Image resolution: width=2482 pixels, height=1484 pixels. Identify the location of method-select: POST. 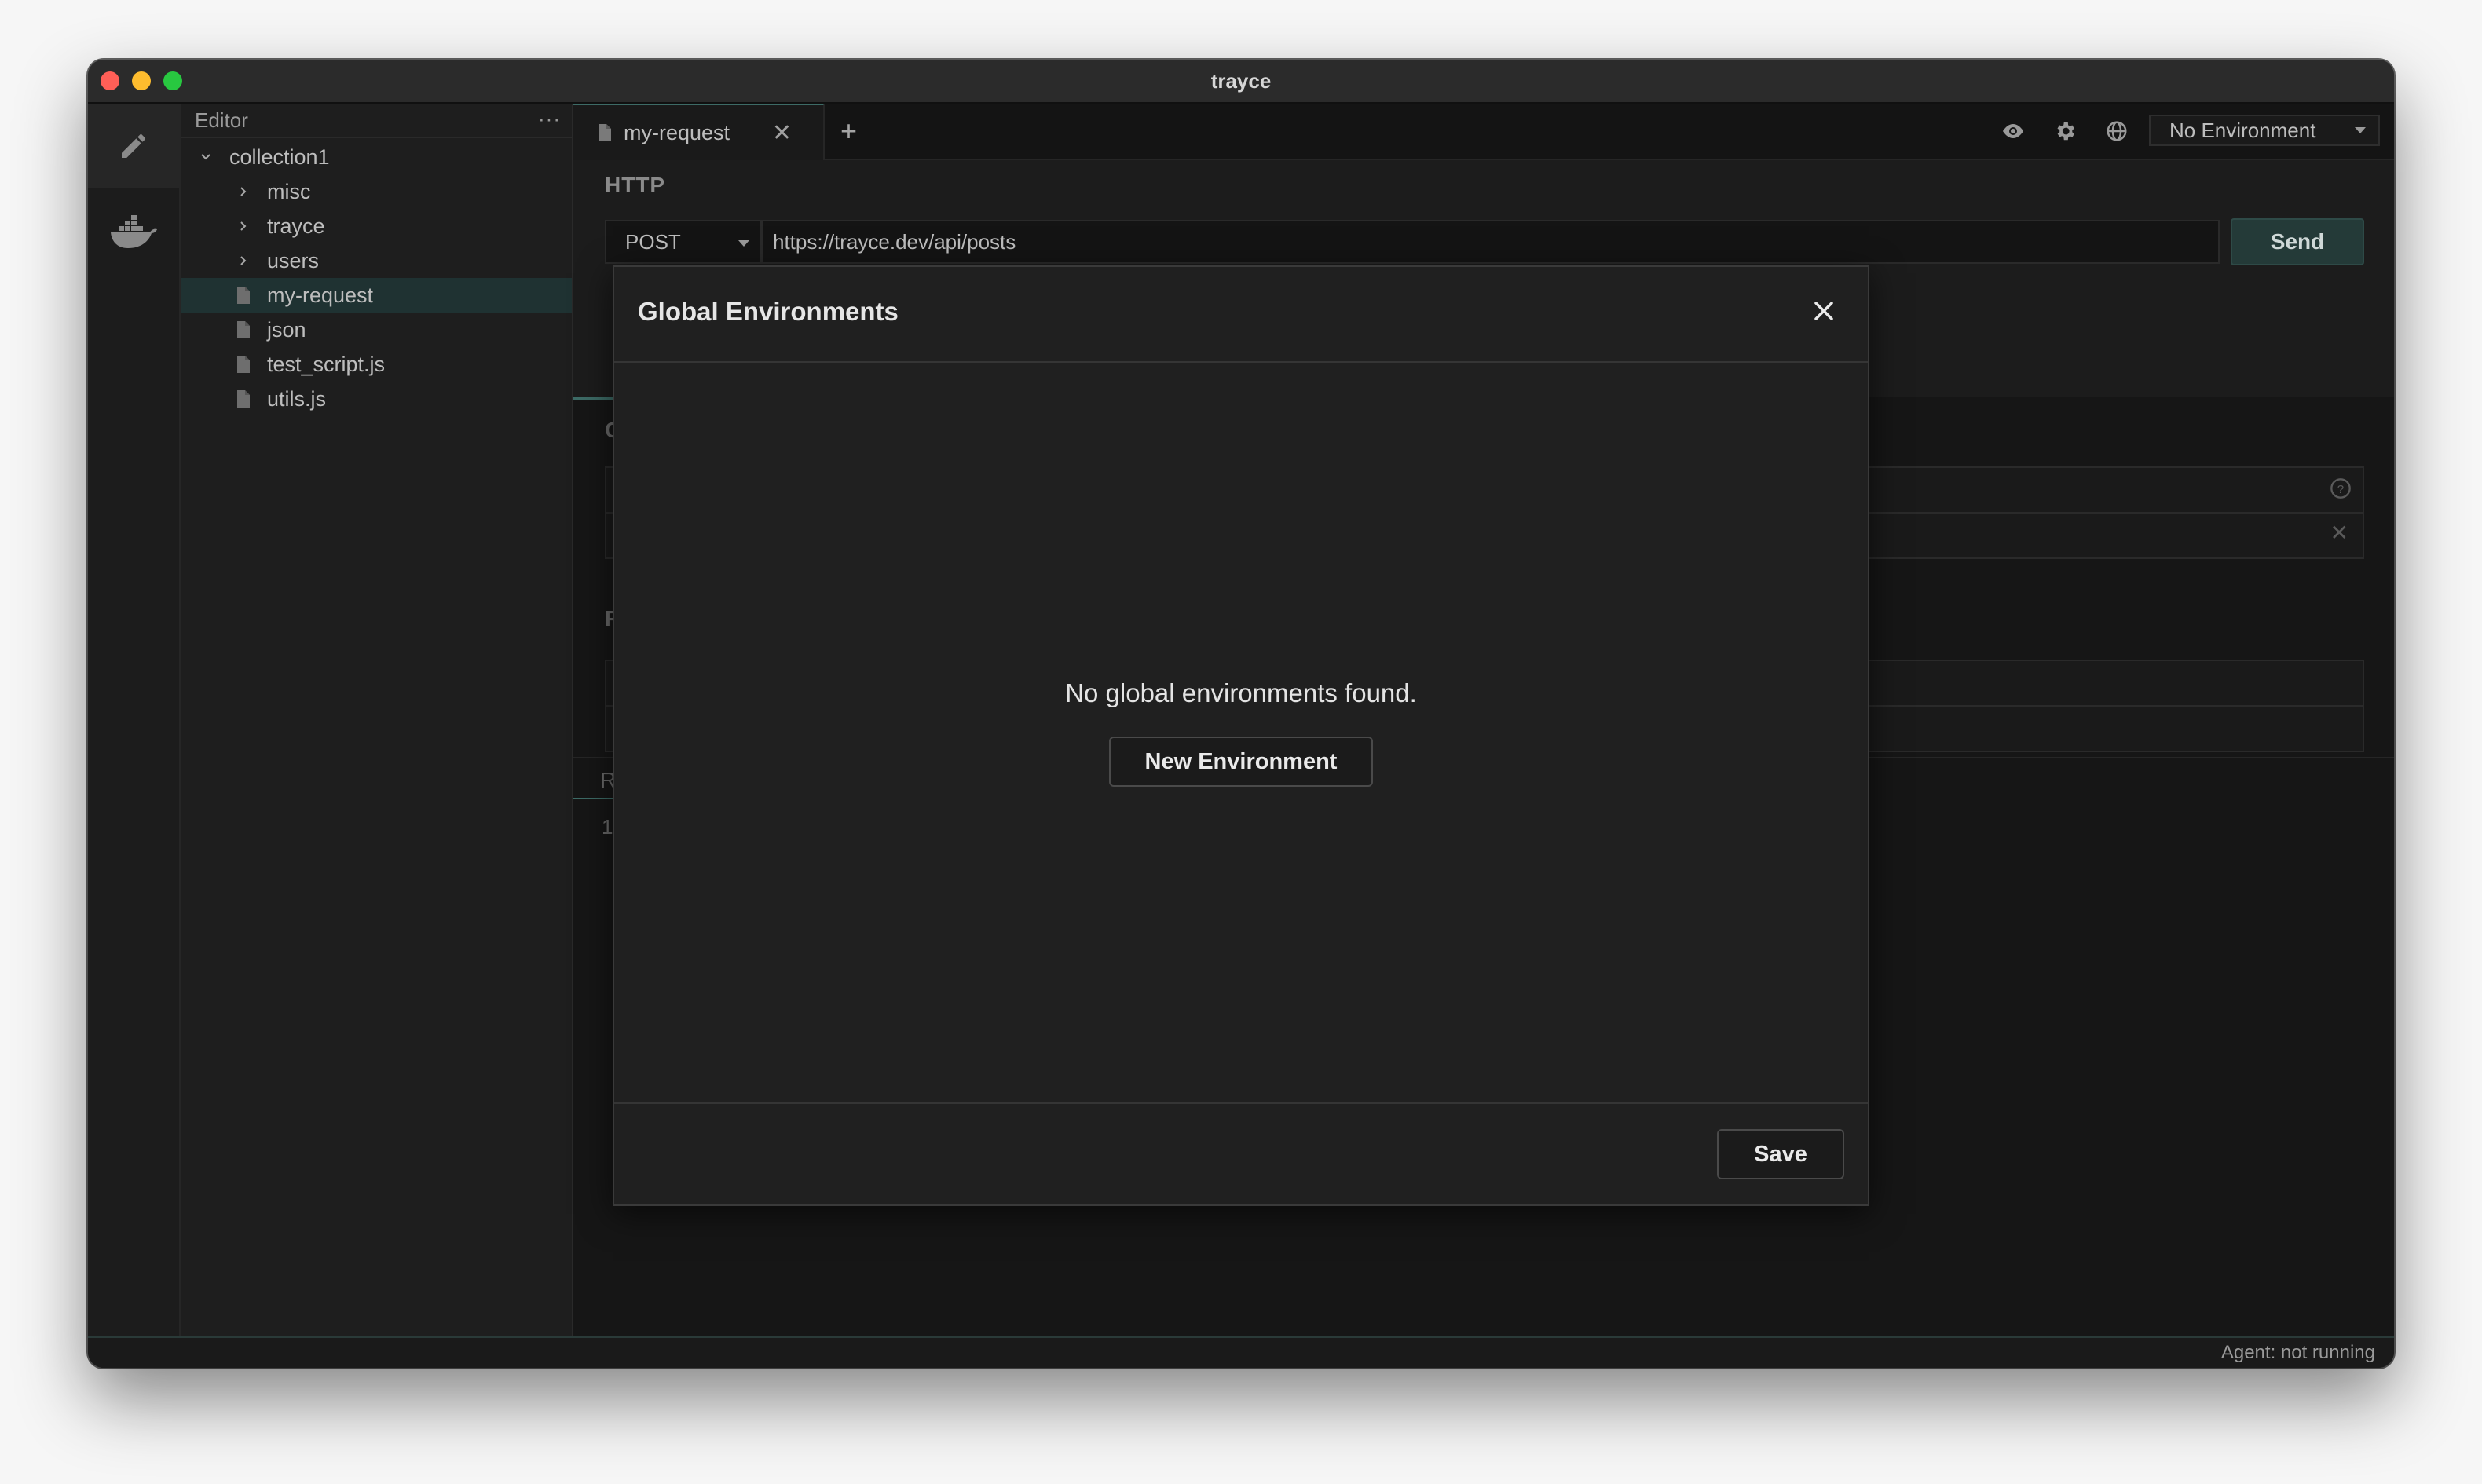
(683, 242).